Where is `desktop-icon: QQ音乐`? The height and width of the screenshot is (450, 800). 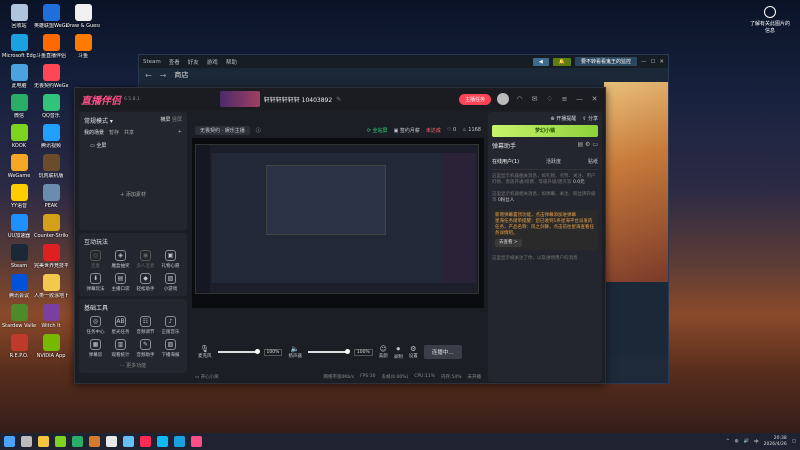
desktop-icon: QQ音乐 is located at coordinates (51, 106).